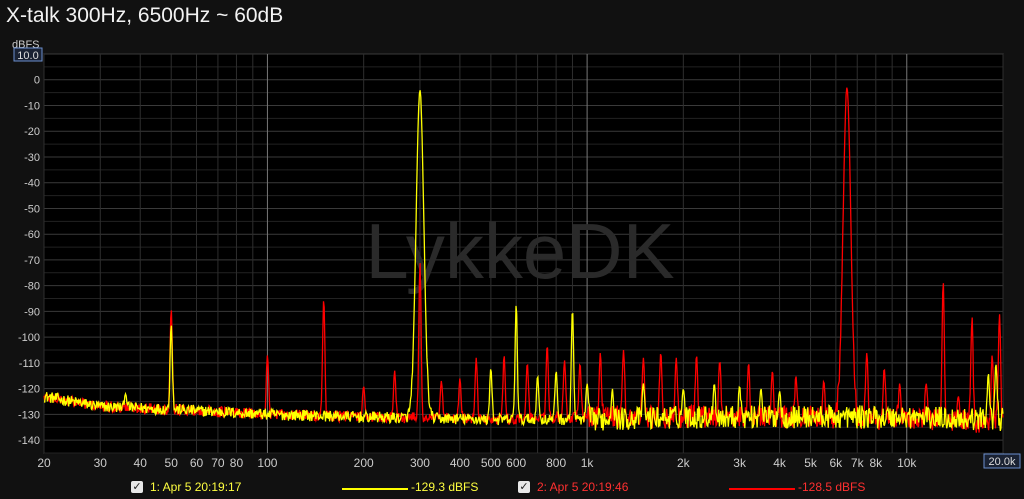 This screenshot has height=499, width=1024. I want to click on x-tick-label: 800, so click(556, 463).